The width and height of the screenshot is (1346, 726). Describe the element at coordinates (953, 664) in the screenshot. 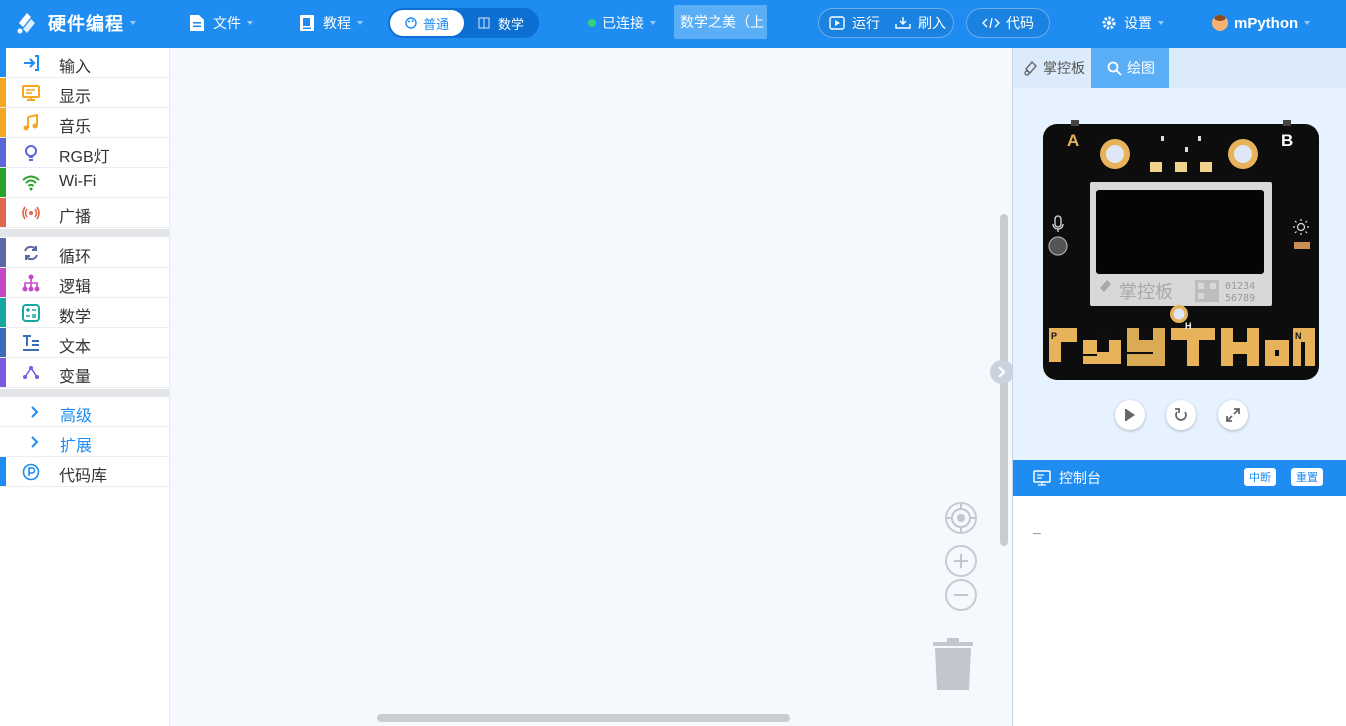

I see `trash-icon` at that location.